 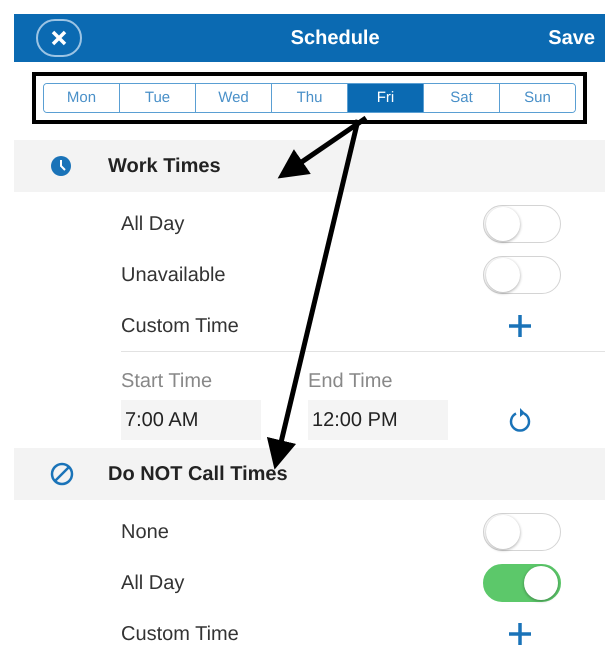 I want to click on section-title: Do NOT Call Times, so click(x=198, y=474).